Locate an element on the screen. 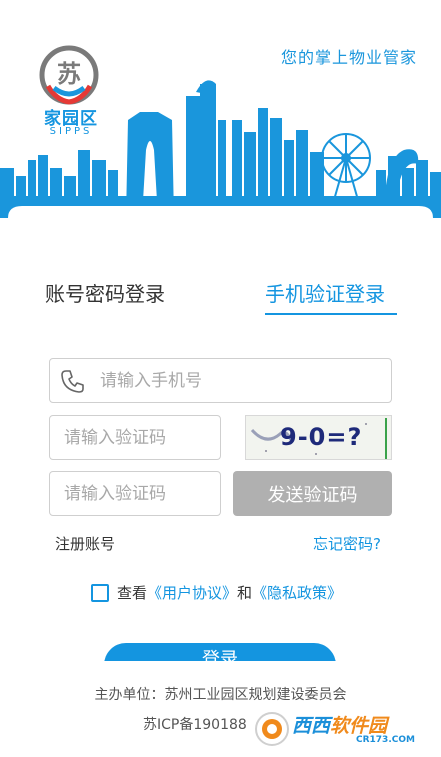 The width and height of the screenshot is (441, 757). logo-icon: 苏 is located at coordinates (69, 75).